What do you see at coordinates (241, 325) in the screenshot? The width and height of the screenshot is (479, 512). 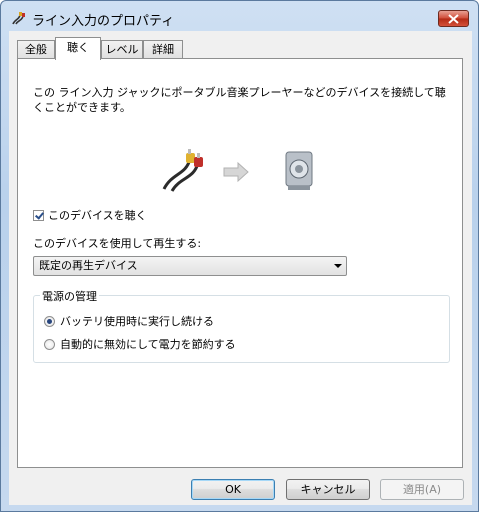 I see `power-management-group: 電源の管理 バッテリ使用時に実行し続ける 自動的に無効にして電力を節約する` at bounding box center [241, 325].